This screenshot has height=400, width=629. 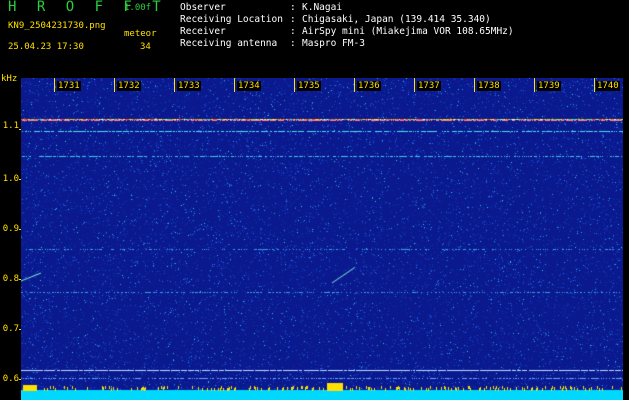 I want to click on file-name: KN9_2504231730.png, so click(x=57, y=26).